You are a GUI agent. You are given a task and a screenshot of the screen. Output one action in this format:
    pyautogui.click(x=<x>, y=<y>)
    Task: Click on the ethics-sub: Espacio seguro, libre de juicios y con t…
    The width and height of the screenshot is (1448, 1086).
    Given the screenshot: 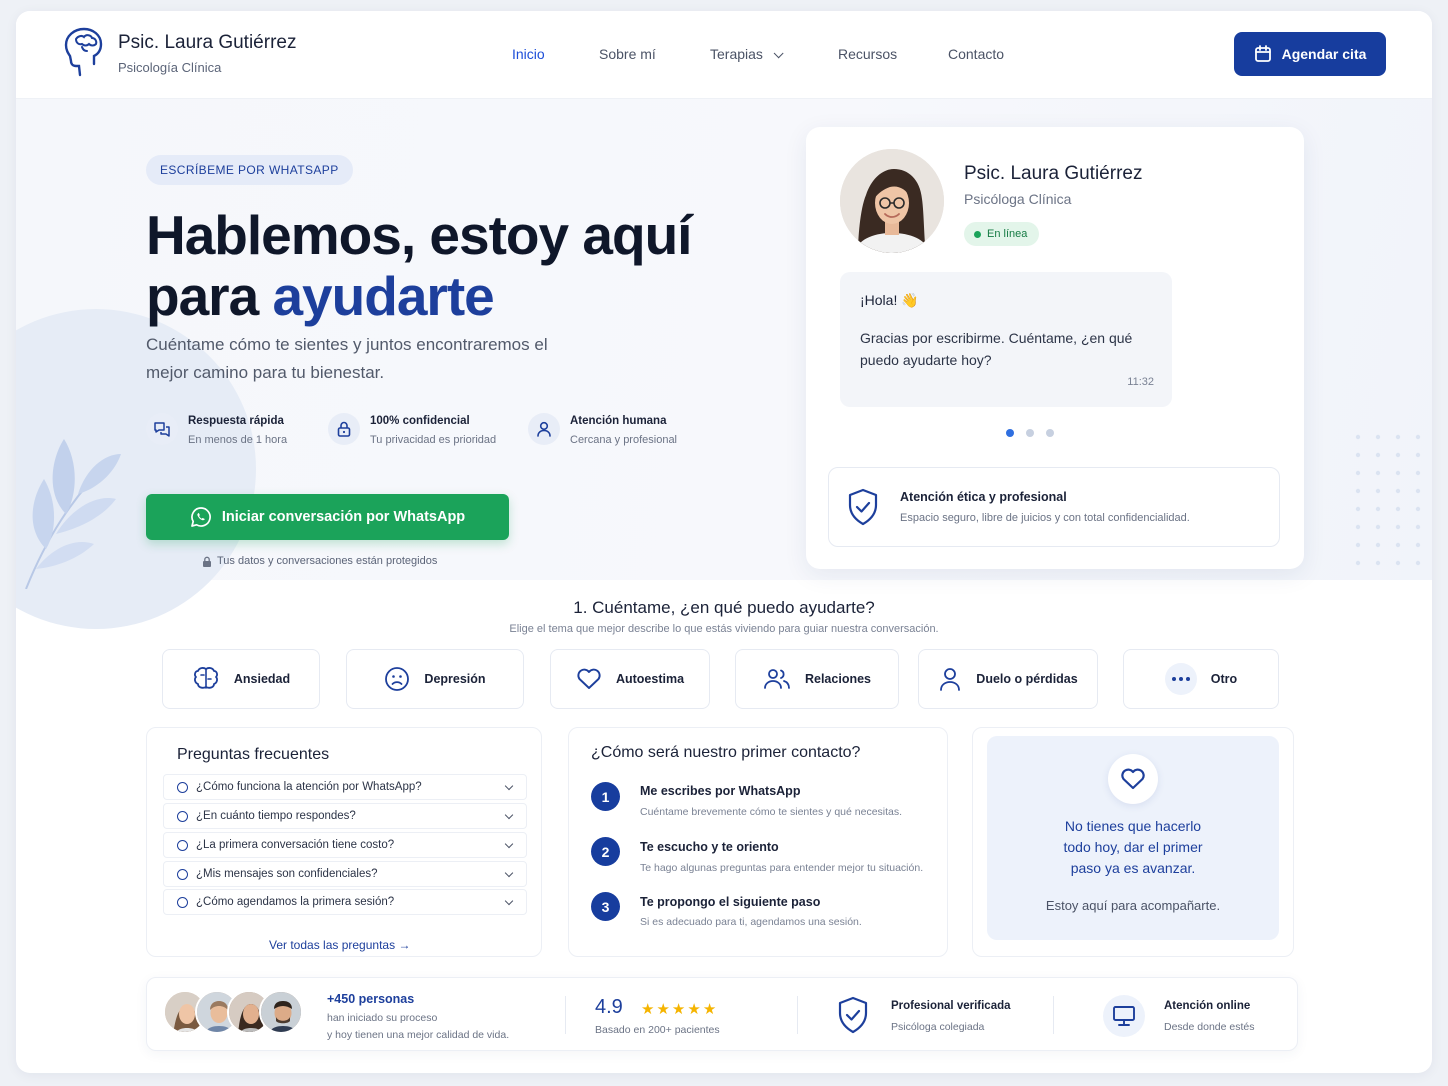 What is the action you would take?
    pyautogui.click(x=1045, y=518)
    